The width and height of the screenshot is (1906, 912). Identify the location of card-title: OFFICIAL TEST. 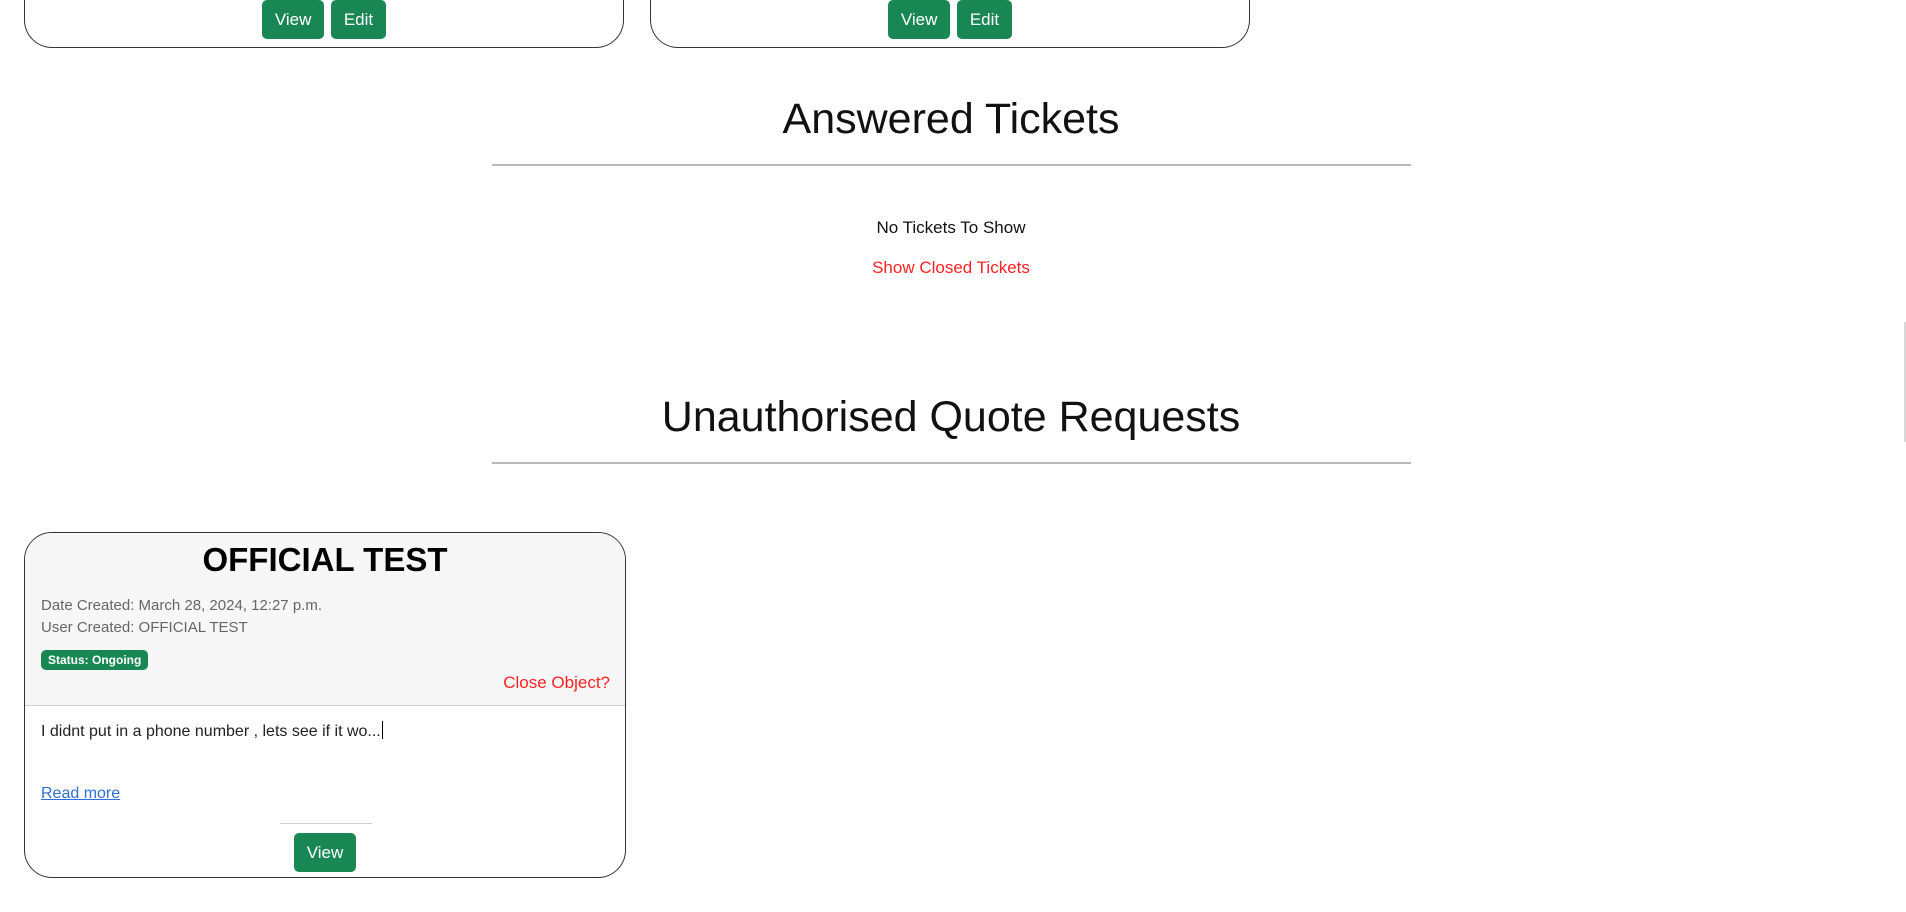
(325, 559).